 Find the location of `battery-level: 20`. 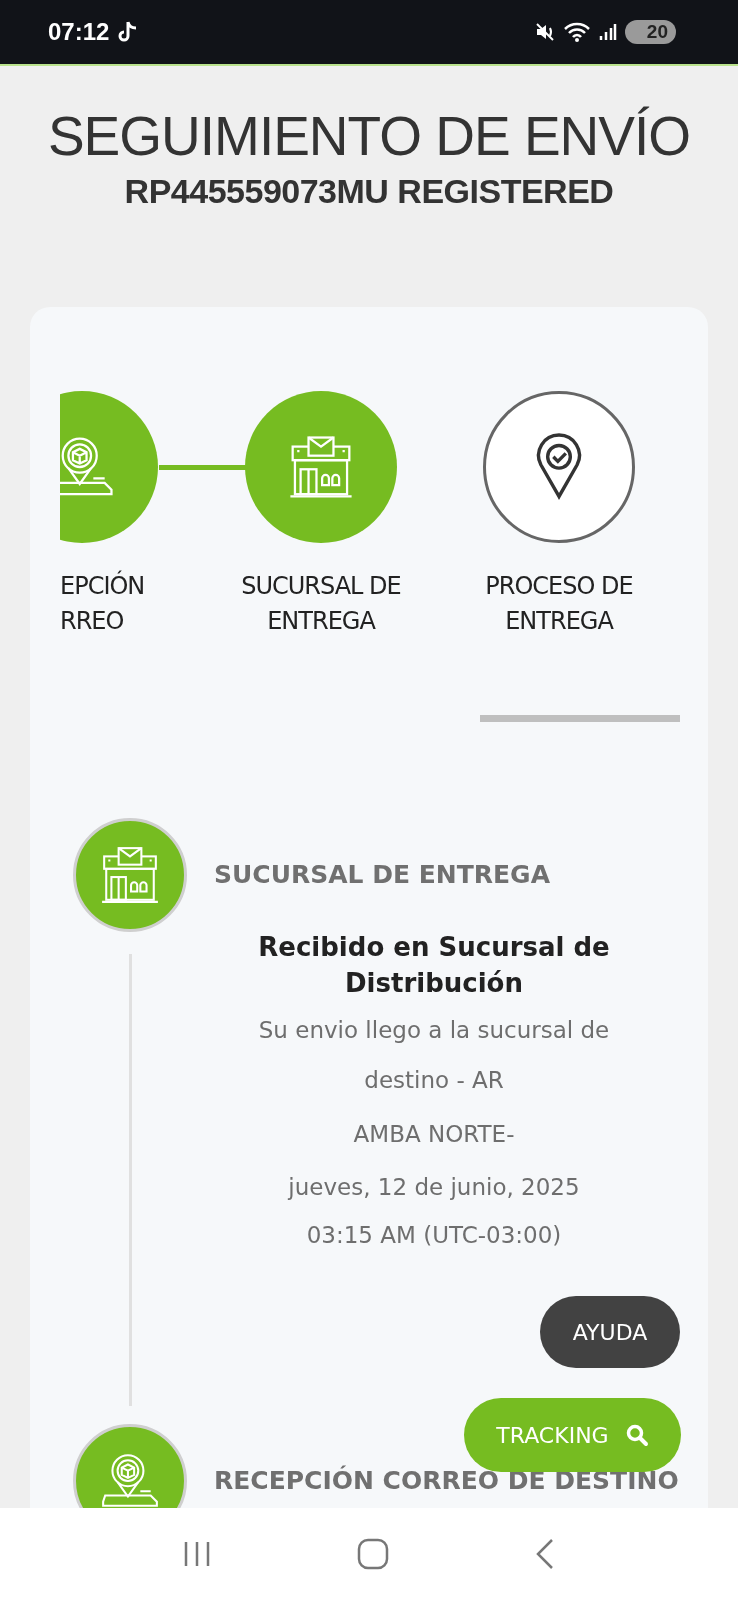

battery-level: 20 is located at coordinates (650, 32).